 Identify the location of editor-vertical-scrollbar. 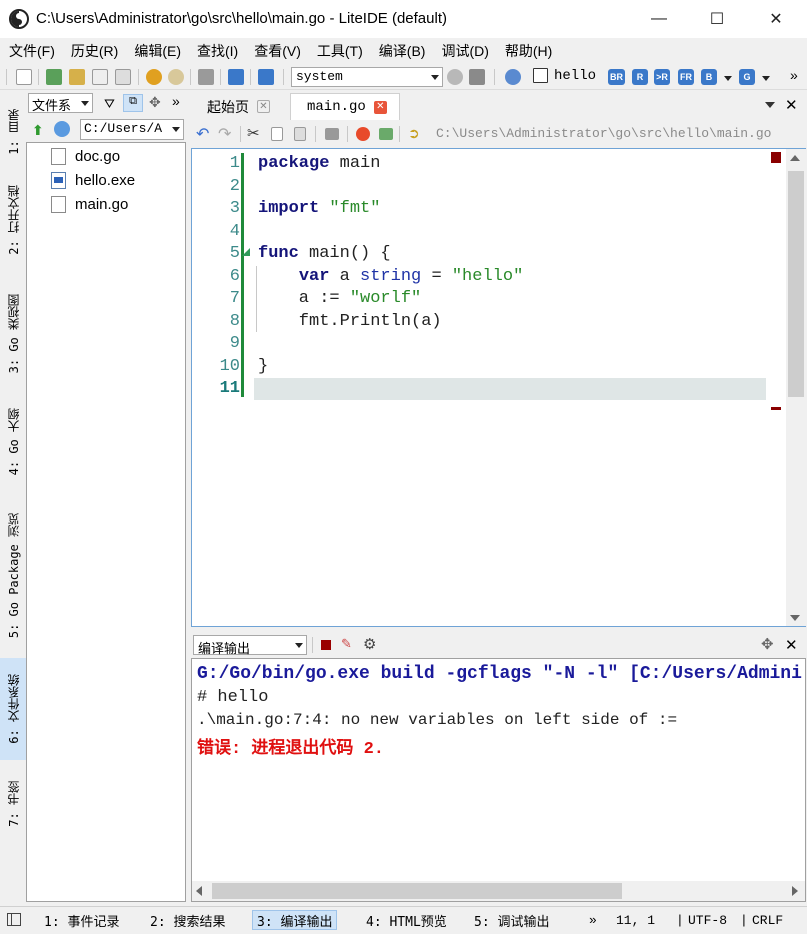
(796, 387).